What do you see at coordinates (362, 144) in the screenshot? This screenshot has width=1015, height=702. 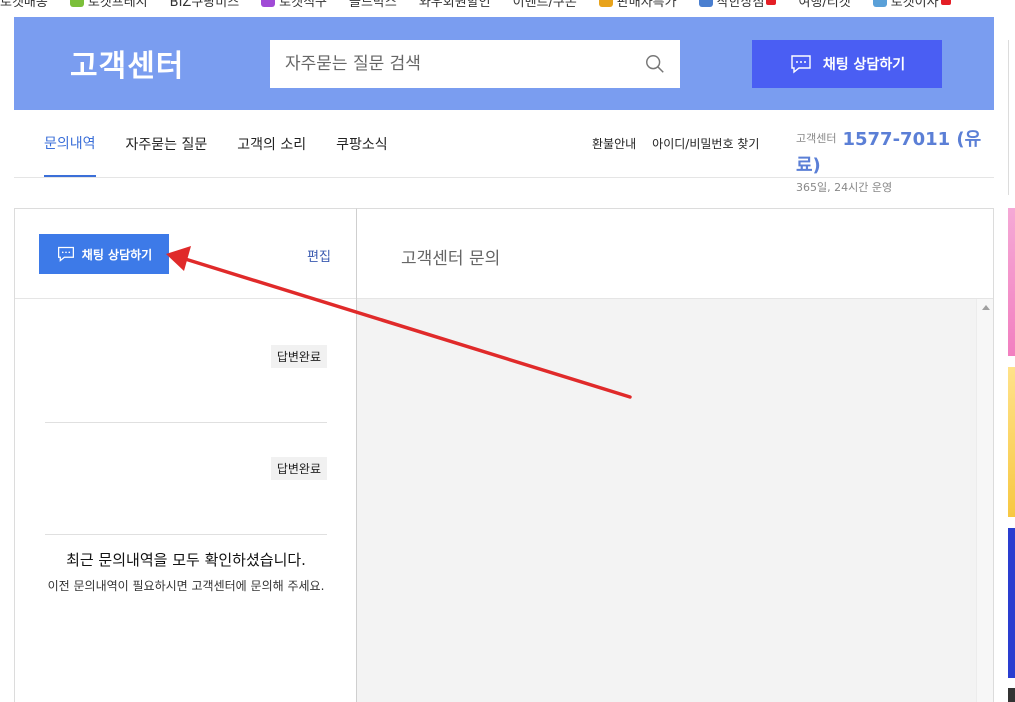 I see `tab-coupang-news: 쿠팡소식` at bounding box center [362, 144].